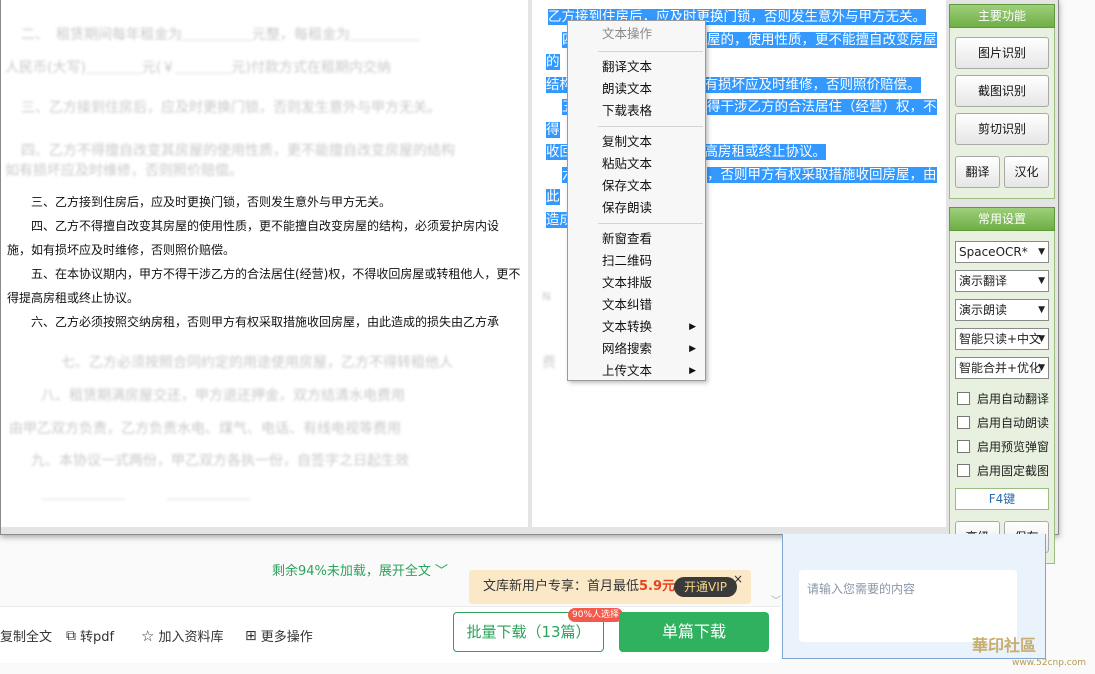  I want to click on merge-mode-select: 智能合并+优化 ▼, so click(1002, 368).